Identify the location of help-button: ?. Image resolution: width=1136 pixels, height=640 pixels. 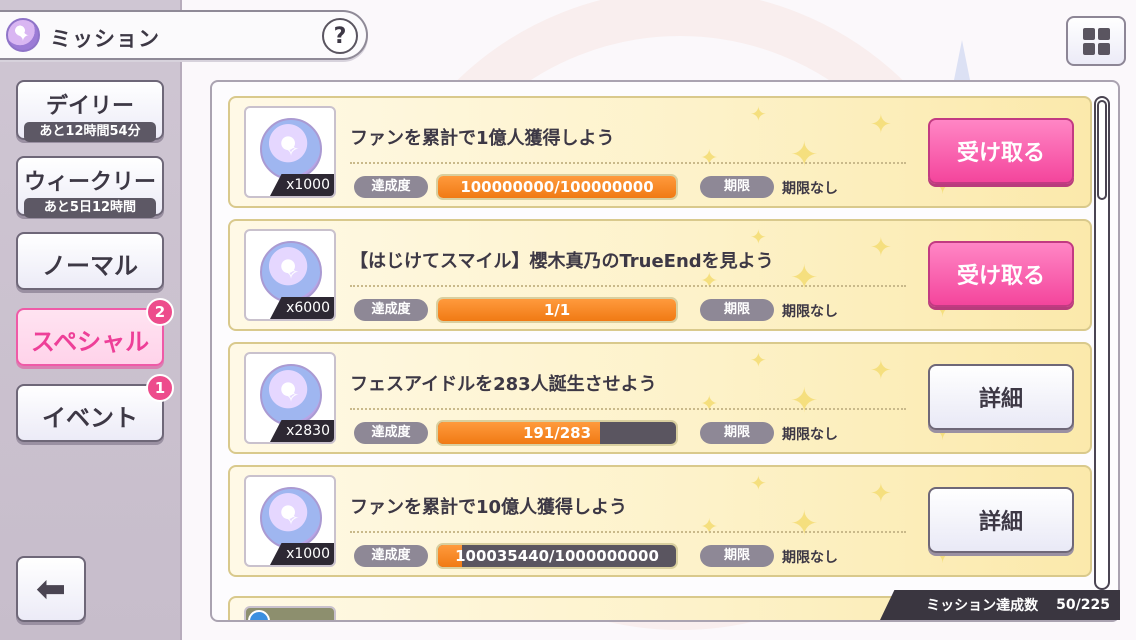
(340, 36).